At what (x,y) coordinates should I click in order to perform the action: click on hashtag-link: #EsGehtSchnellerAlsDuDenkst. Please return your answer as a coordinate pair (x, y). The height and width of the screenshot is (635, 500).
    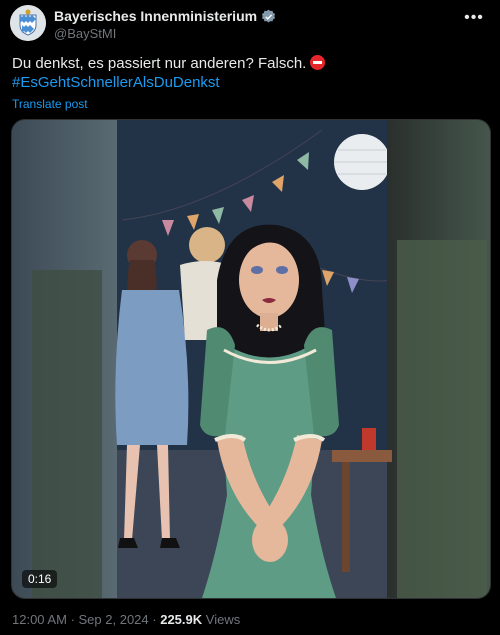
    Looking at the image, I should click on (116, 82).